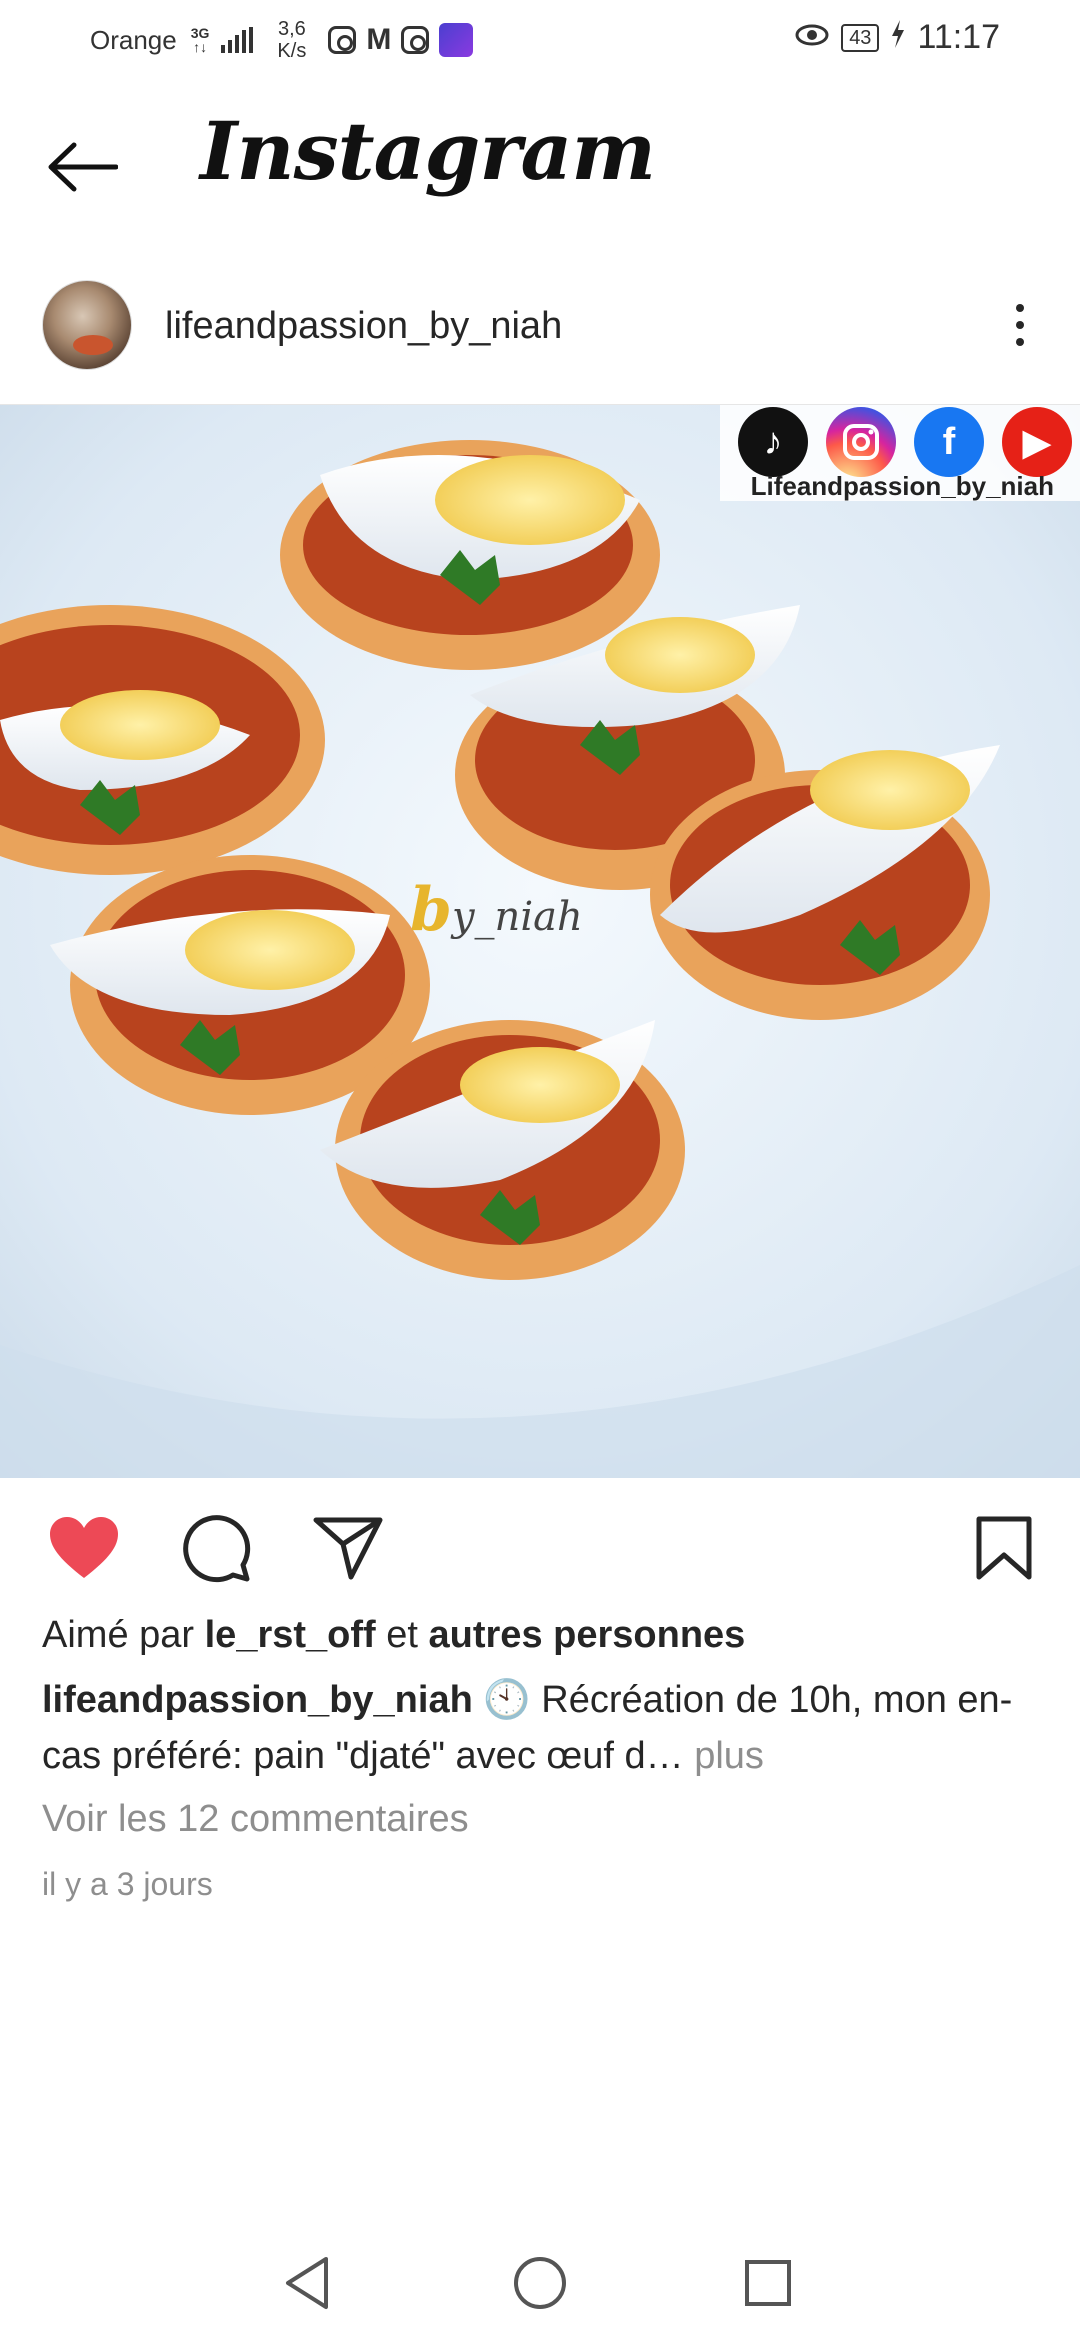 This screenshot has width=1080, height=2340. What do you see at coordinates (133, 39) in the screenshot?
I see `carrier-name: Orange` at bounding box center [133, 39].